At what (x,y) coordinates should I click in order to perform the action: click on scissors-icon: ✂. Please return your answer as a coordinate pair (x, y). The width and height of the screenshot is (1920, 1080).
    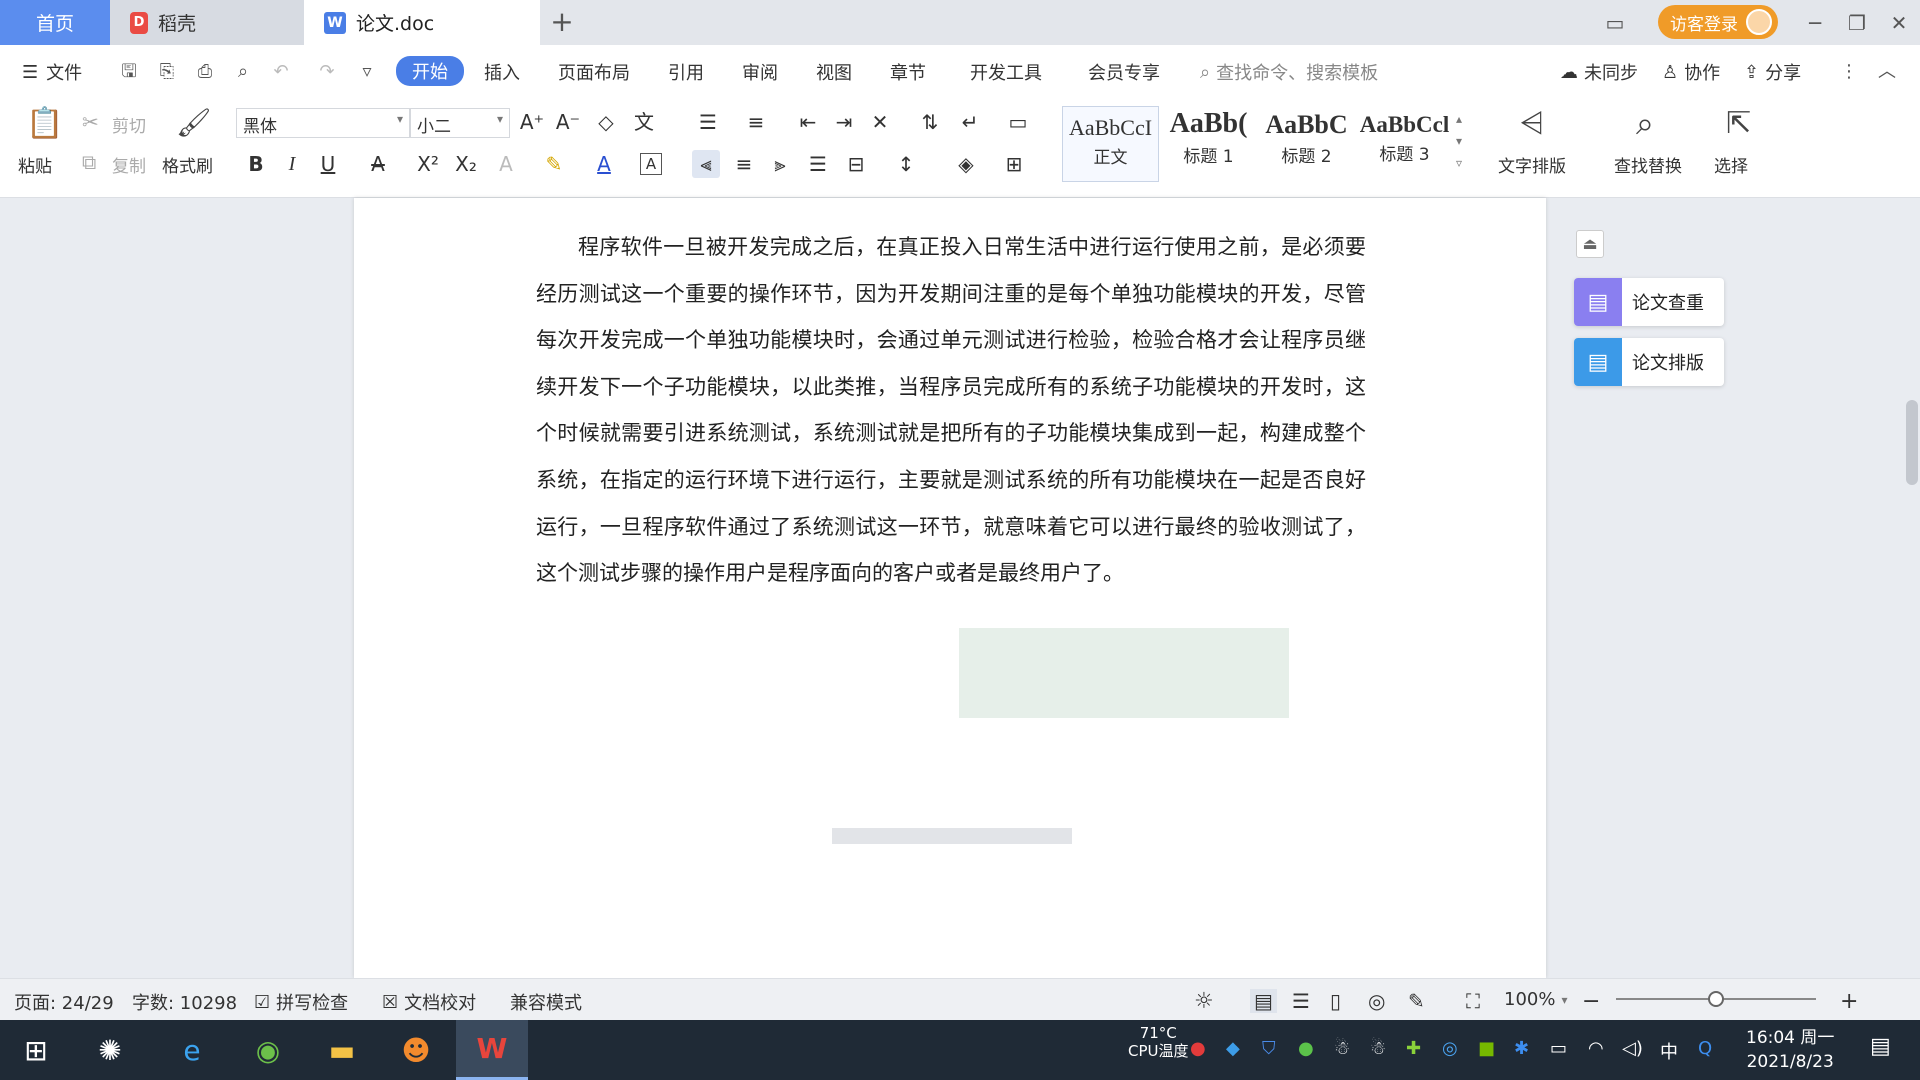
    Looking at the image, I should click on (90, 122).